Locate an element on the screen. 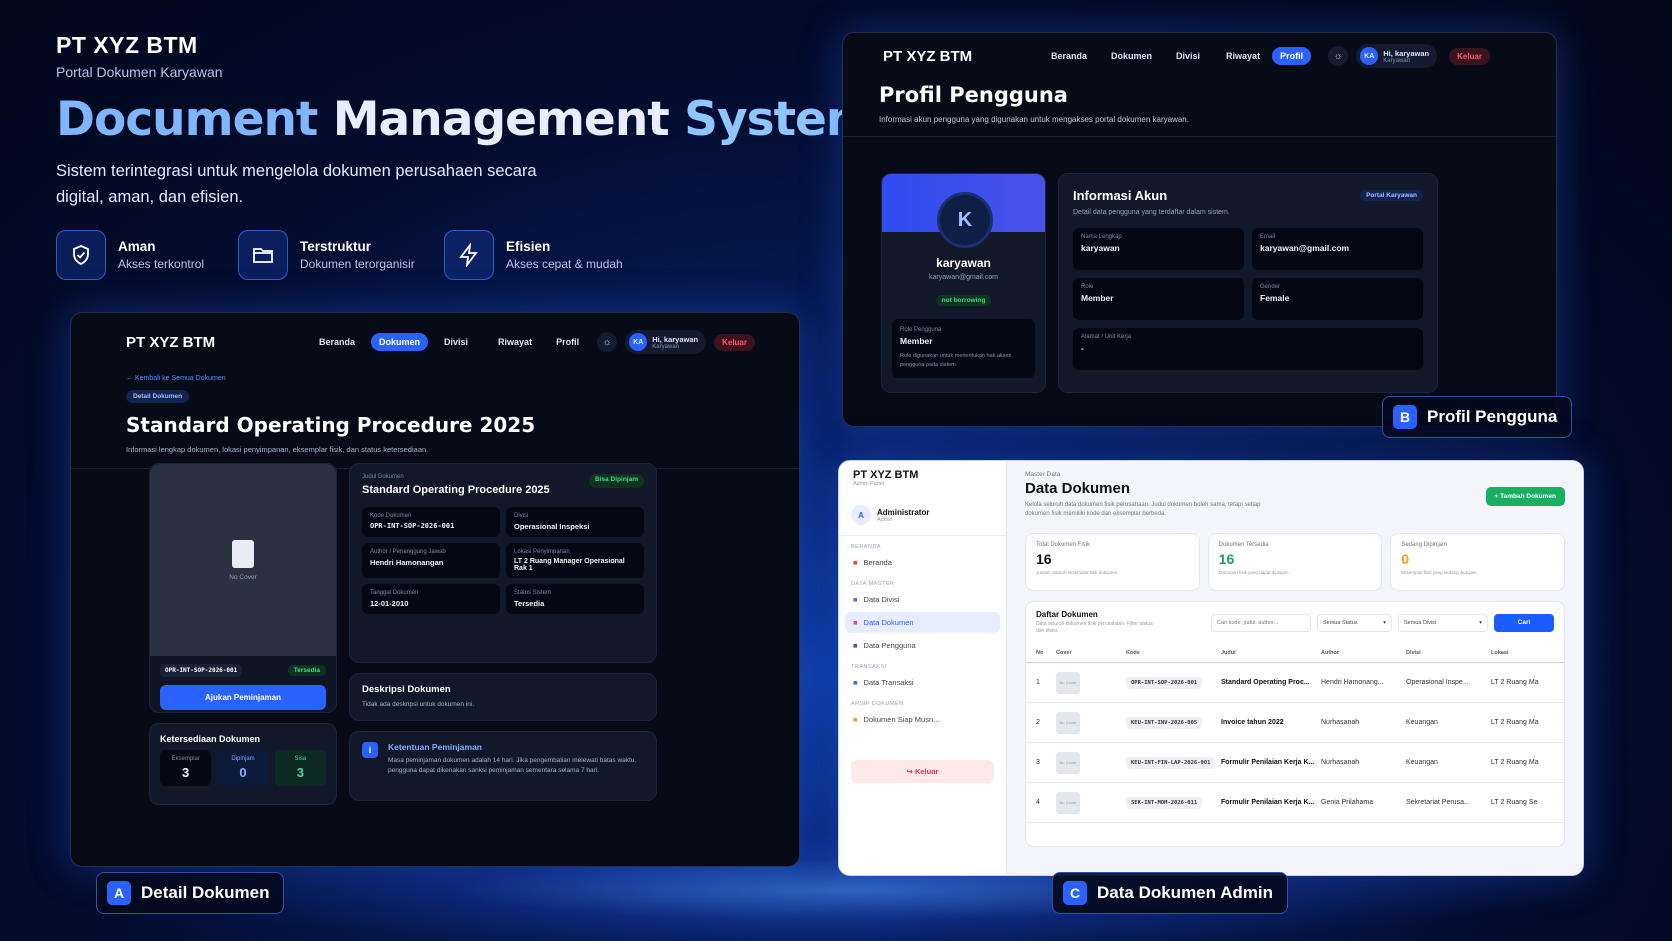 The height and width of the screenshot is (941, 1672). field-role: Role Member is located at coordinates (1158, 299).